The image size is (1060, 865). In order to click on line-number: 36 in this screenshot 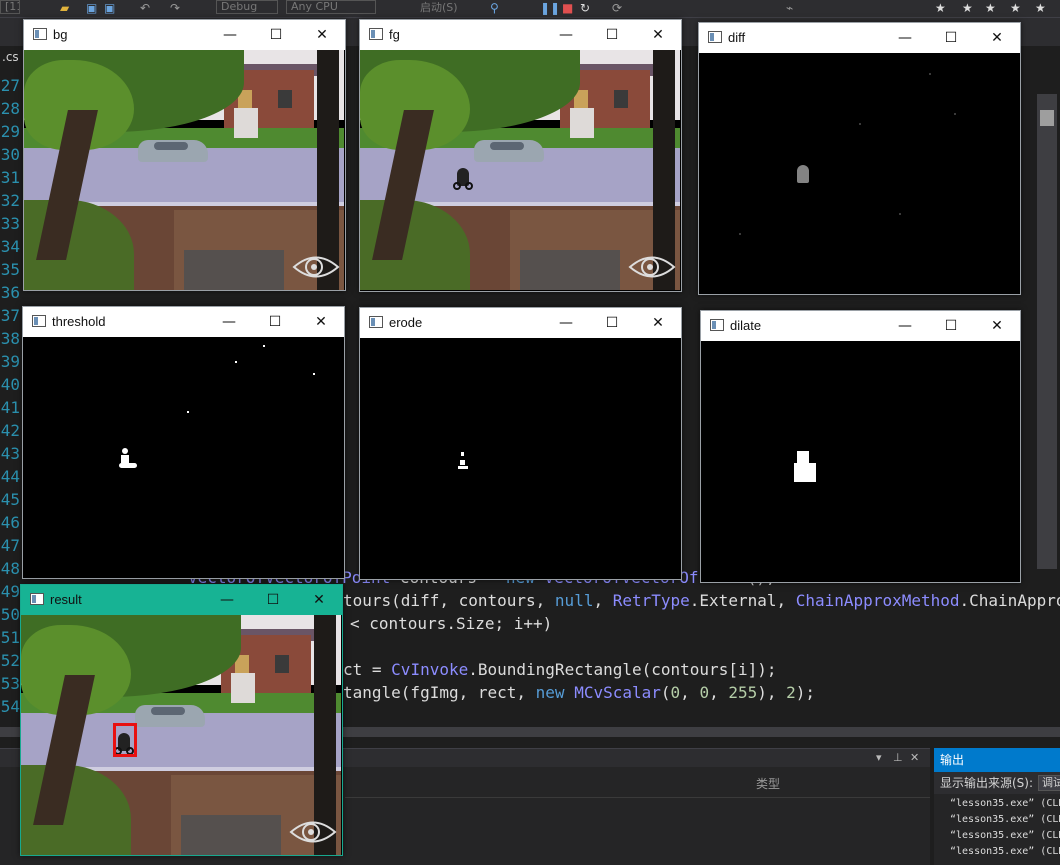, I will do `click(10, 292)`.